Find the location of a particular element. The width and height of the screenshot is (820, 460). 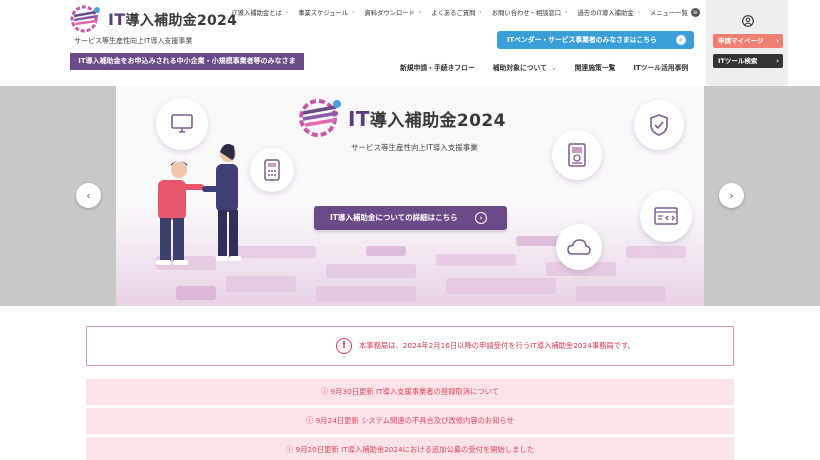

certificate-bubble is located at coordinates (577, 155).